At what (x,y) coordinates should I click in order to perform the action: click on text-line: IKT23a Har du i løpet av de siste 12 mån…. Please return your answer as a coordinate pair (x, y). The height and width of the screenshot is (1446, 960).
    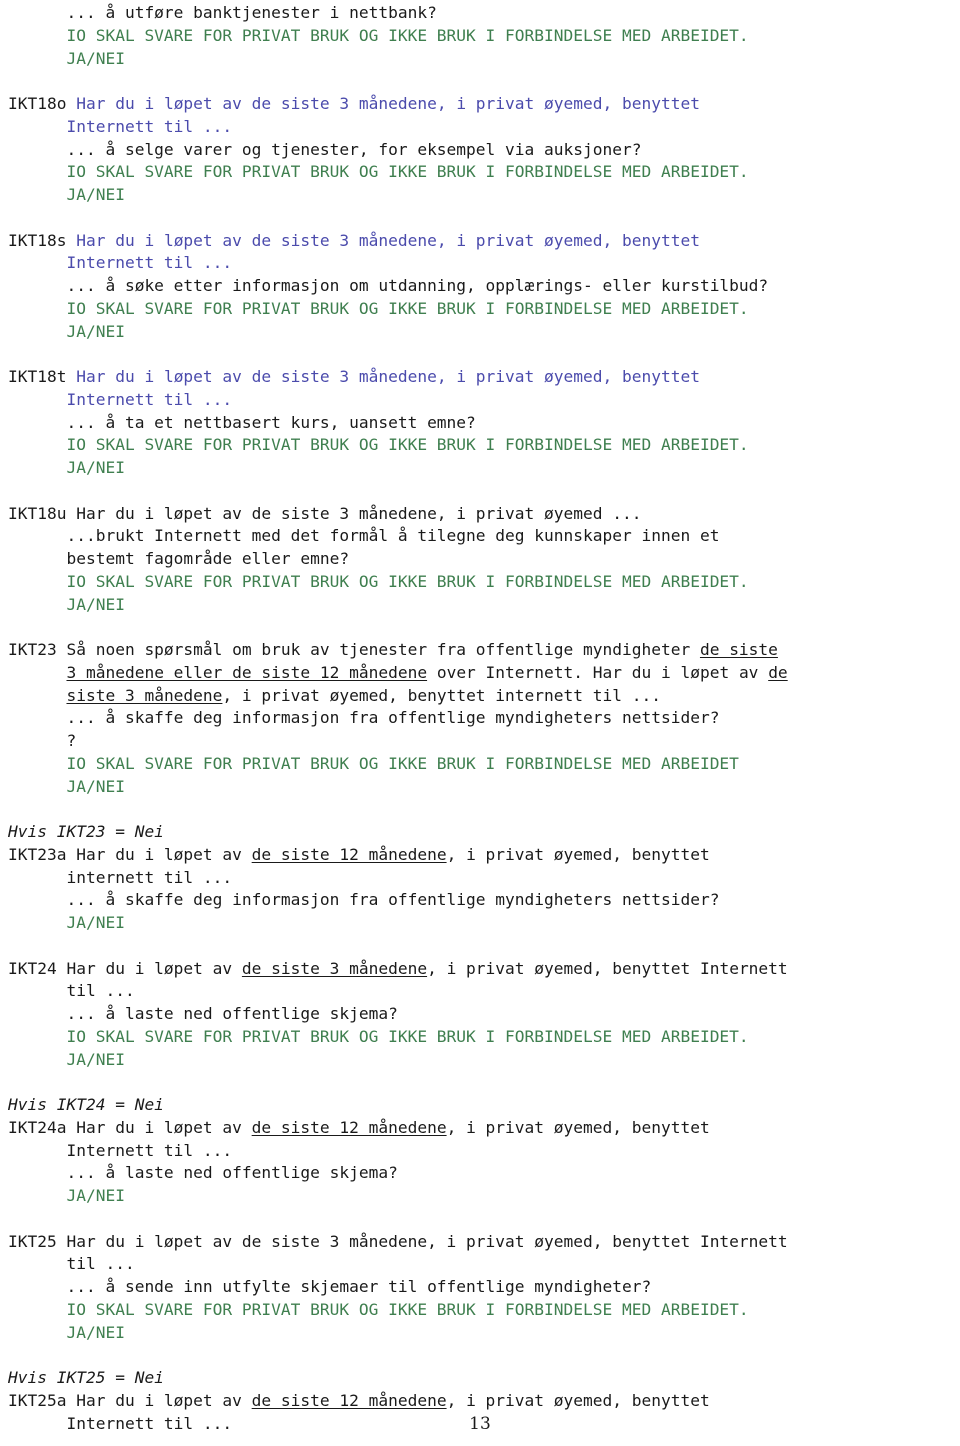
    Looking at the image, I should click on (482, 855).